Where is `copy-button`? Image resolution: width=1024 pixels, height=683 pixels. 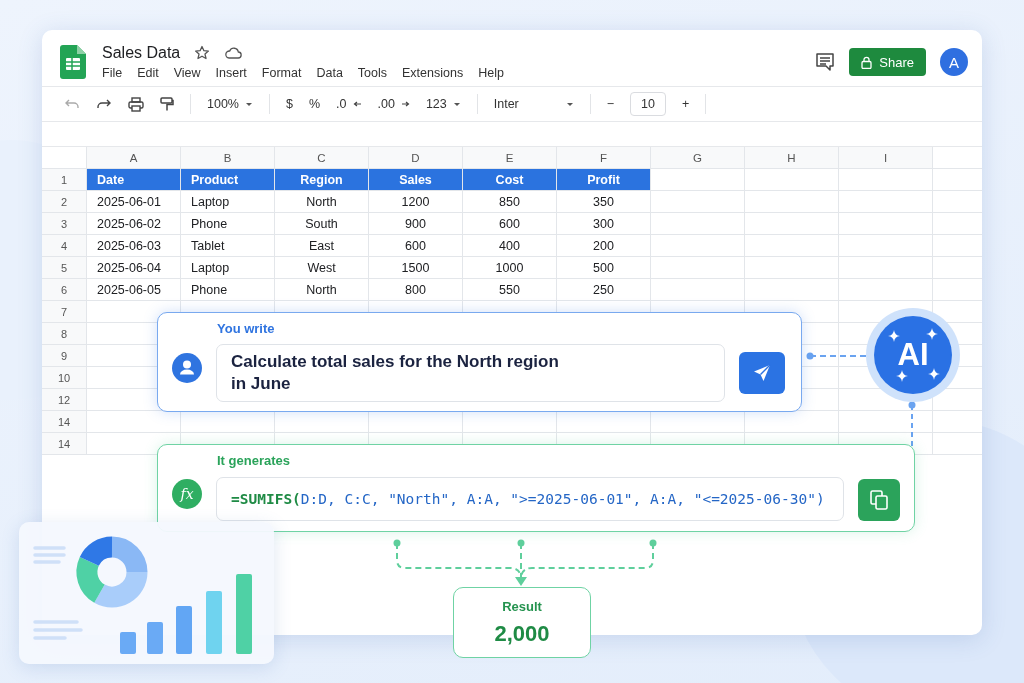
copy-button is located at coordinates (879, 500).